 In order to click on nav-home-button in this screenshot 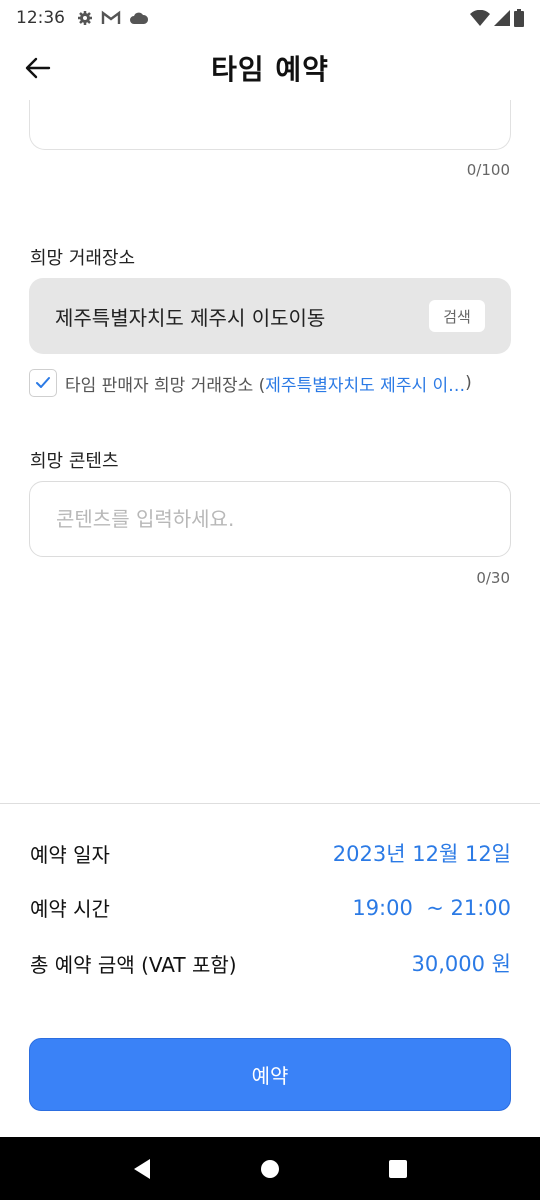, I will do `click(270, 1169)`.